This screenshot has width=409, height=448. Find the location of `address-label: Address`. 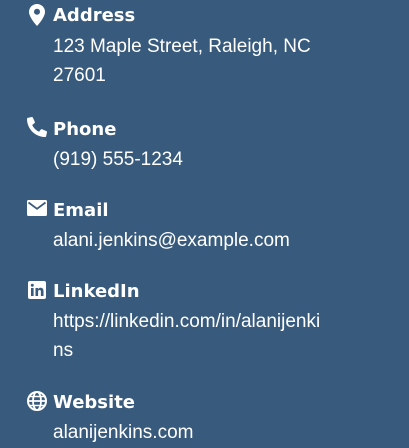

address-label: Address is located at coordinates (94, 15).